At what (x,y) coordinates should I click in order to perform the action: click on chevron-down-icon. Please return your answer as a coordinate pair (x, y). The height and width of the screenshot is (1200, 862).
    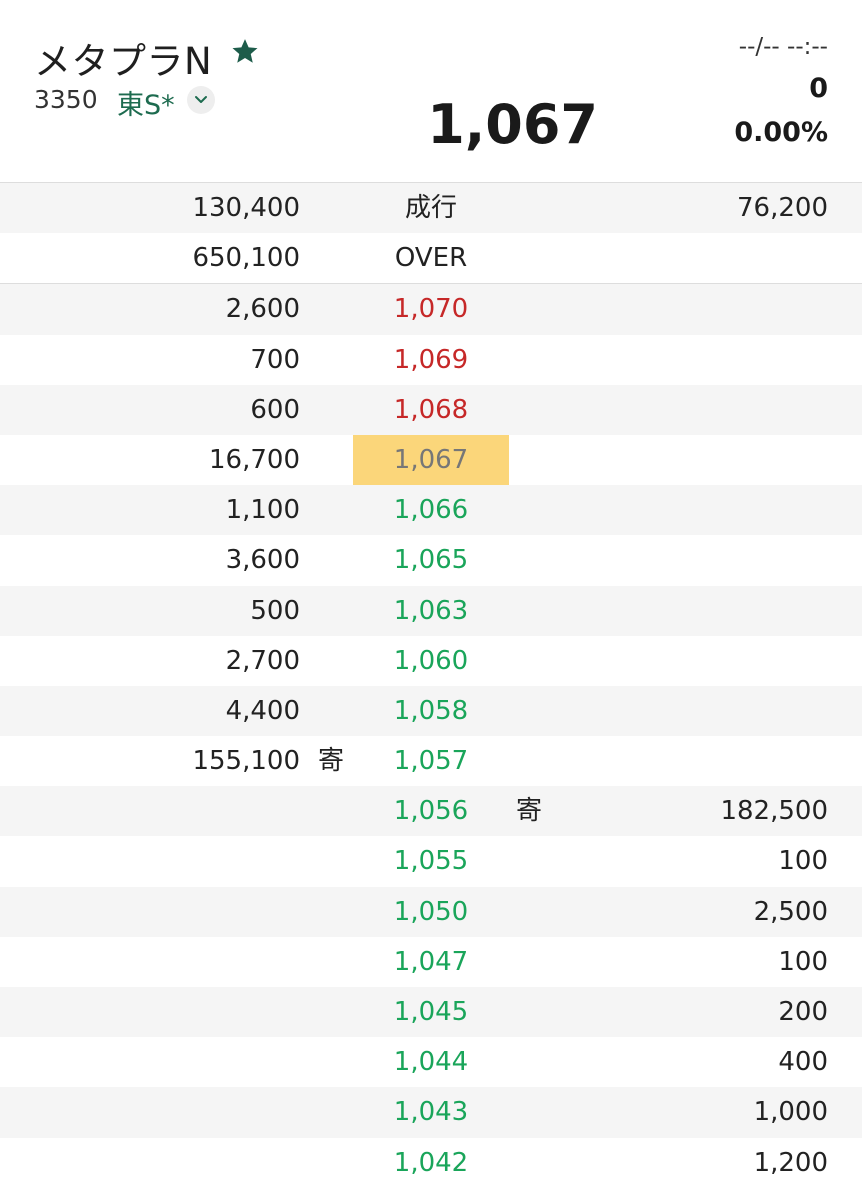
    Looking at the image, I should click on (201, 99).